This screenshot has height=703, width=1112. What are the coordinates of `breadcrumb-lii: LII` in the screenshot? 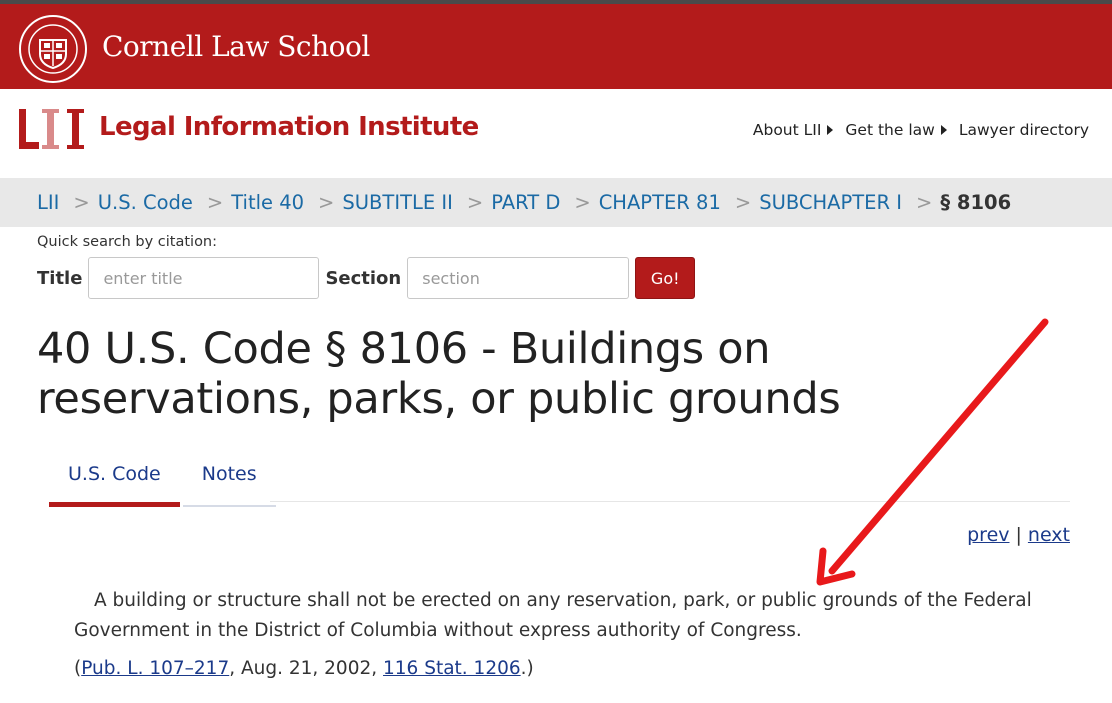 It's located at (48, 202).